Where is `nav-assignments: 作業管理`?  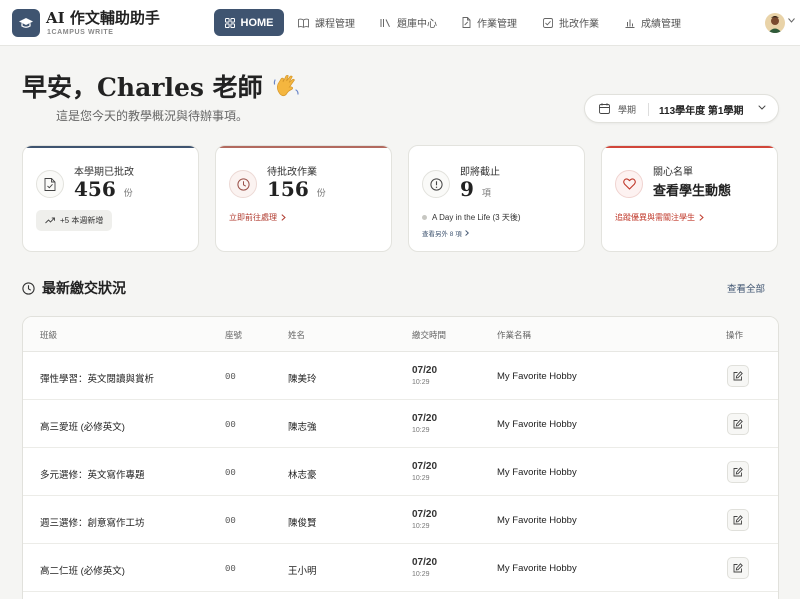
nav-assignments: 作業管理 is located at coordinates (489, 22).